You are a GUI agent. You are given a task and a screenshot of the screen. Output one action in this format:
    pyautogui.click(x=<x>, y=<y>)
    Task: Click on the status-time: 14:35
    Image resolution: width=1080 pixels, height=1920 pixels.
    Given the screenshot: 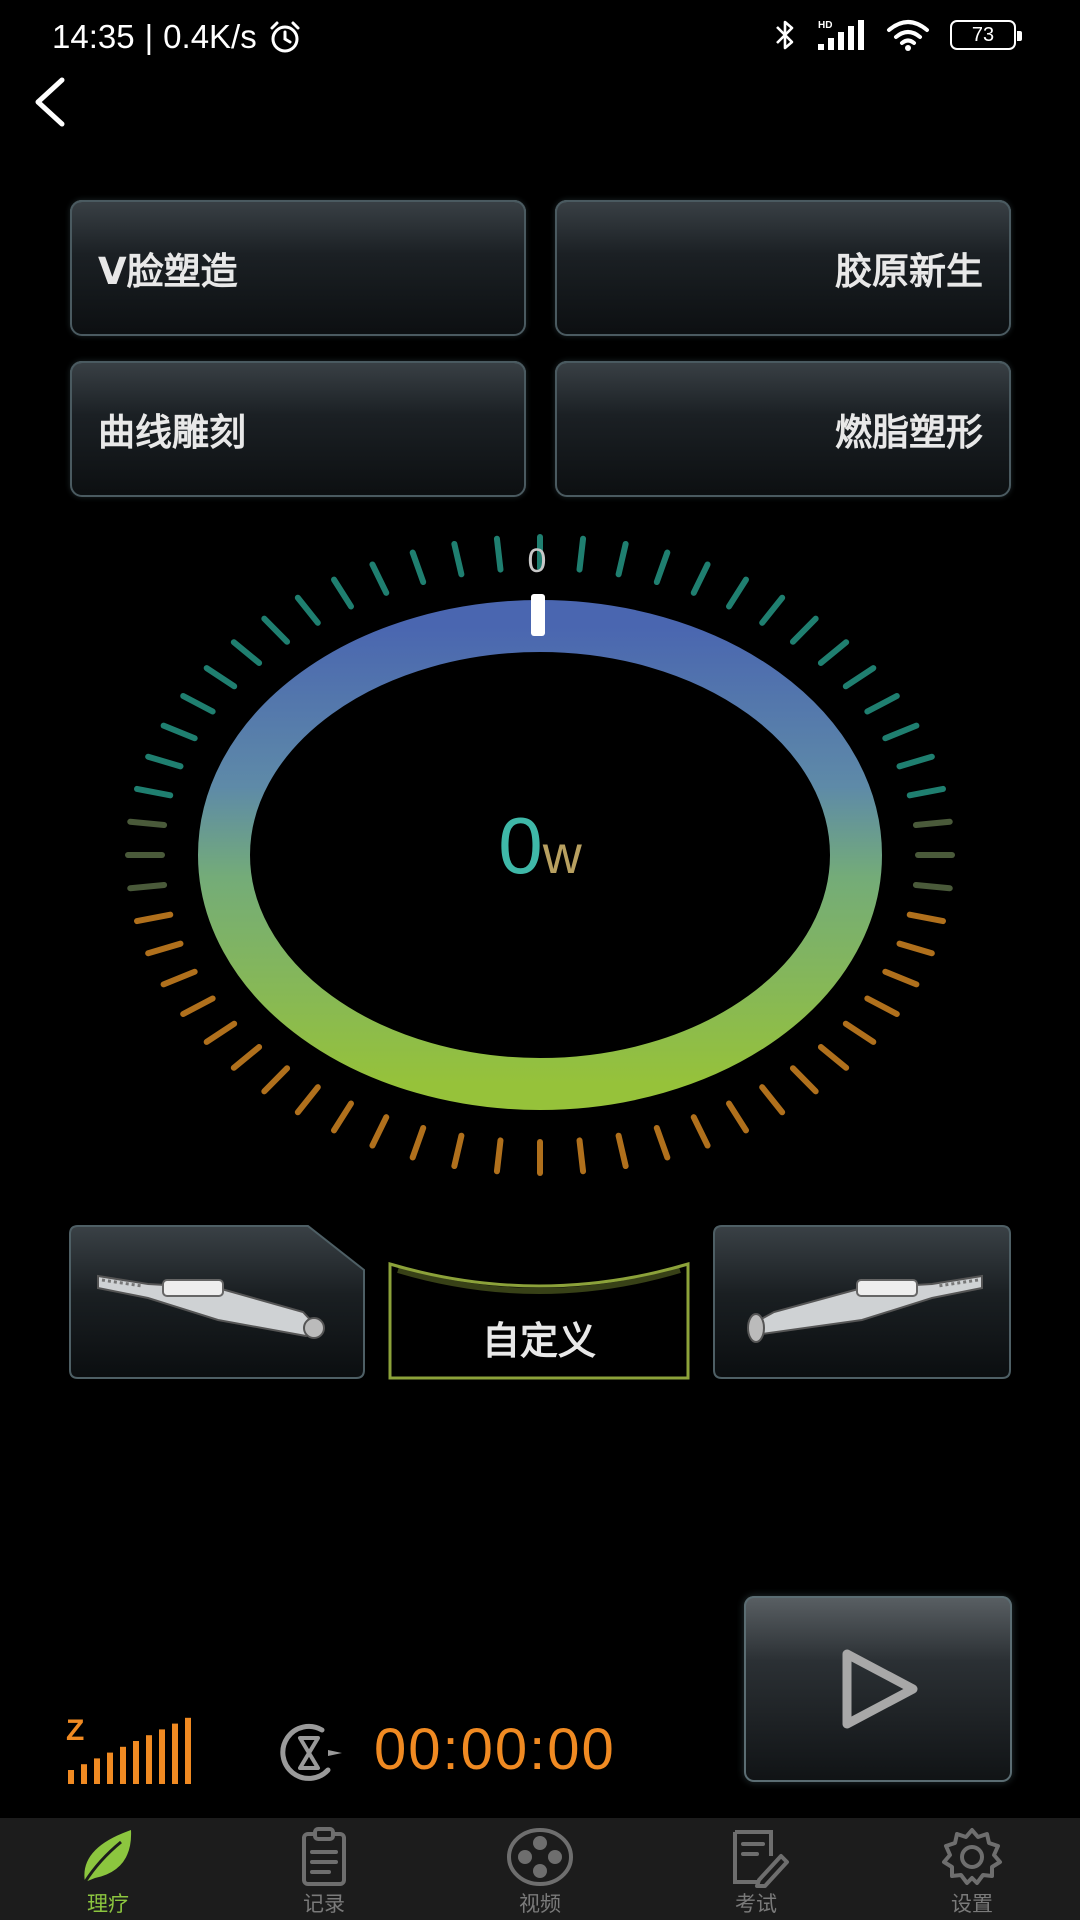 What is the action you would take?
    pyautogui.click(x=93, y=36)
    